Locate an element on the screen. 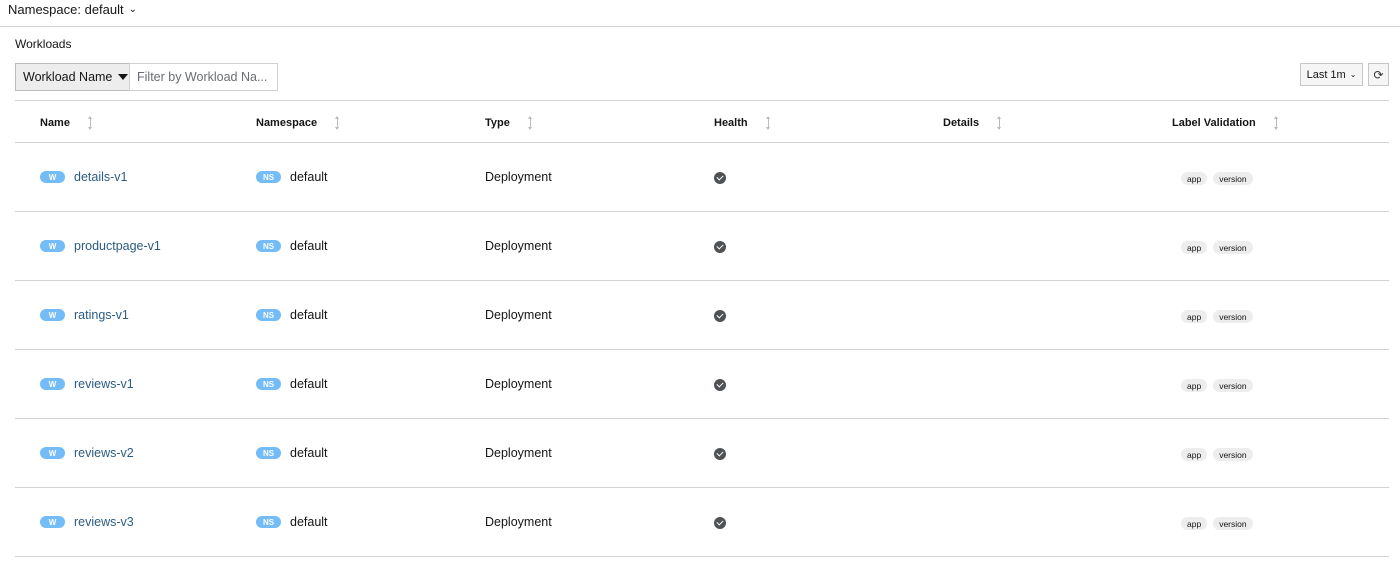 The image size is (1400, 568). workload-link: ratings-v1 is located at coordinates (101, 315).